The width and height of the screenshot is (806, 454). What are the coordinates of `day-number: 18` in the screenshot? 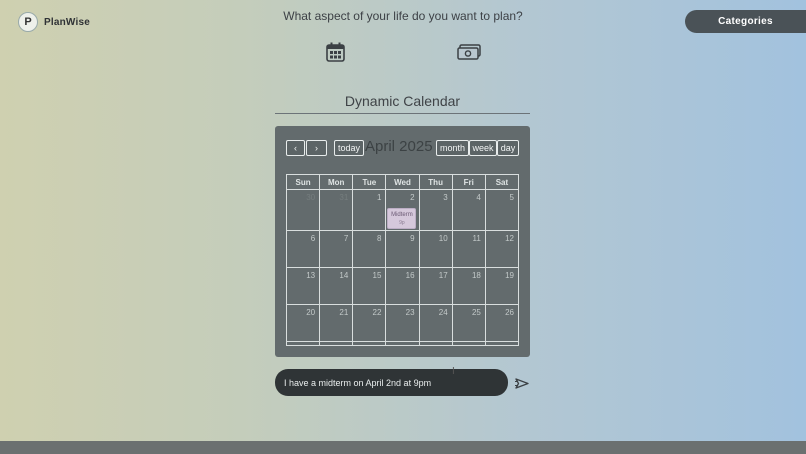 It's located at (476, 275).